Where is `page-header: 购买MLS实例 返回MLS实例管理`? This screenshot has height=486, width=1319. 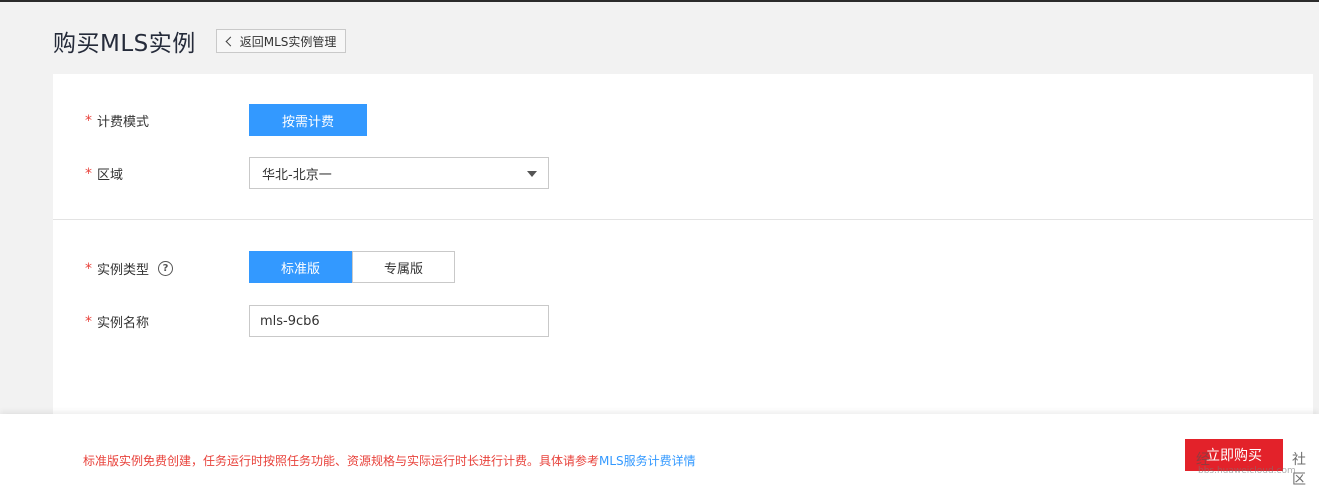
page-header: 购买MLS实例 返回MLS实例管理 is located at coordinates (200, 41).